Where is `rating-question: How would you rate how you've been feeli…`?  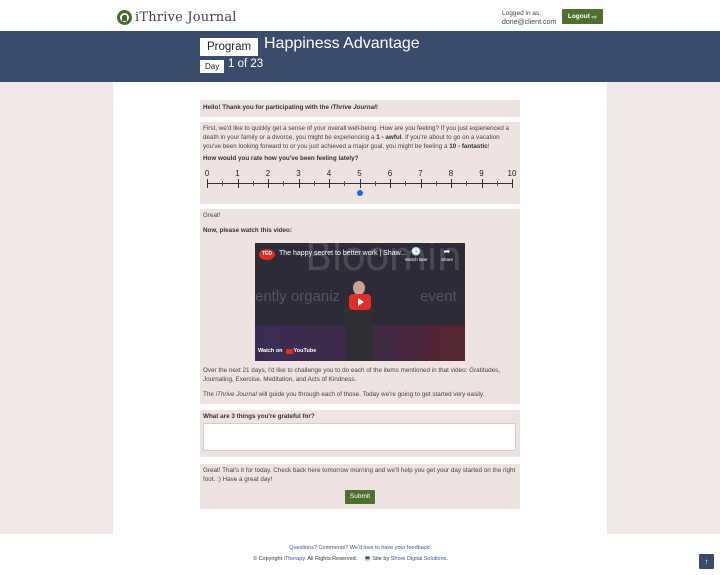 rating-question: How would you rate how you've been feeli… is located at coordinates (281, 159).